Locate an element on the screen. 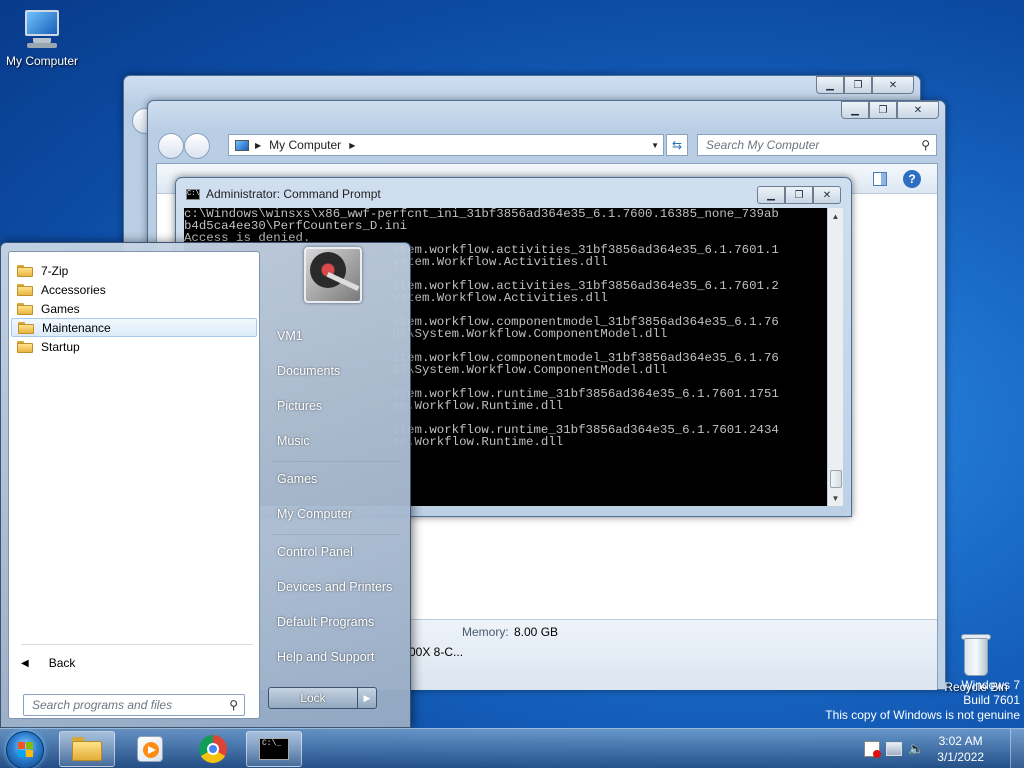 Image resolution: width=1024 pixels, height=768 pixels. start-item-pictures: Pictures is located at coordinates (299, 406).